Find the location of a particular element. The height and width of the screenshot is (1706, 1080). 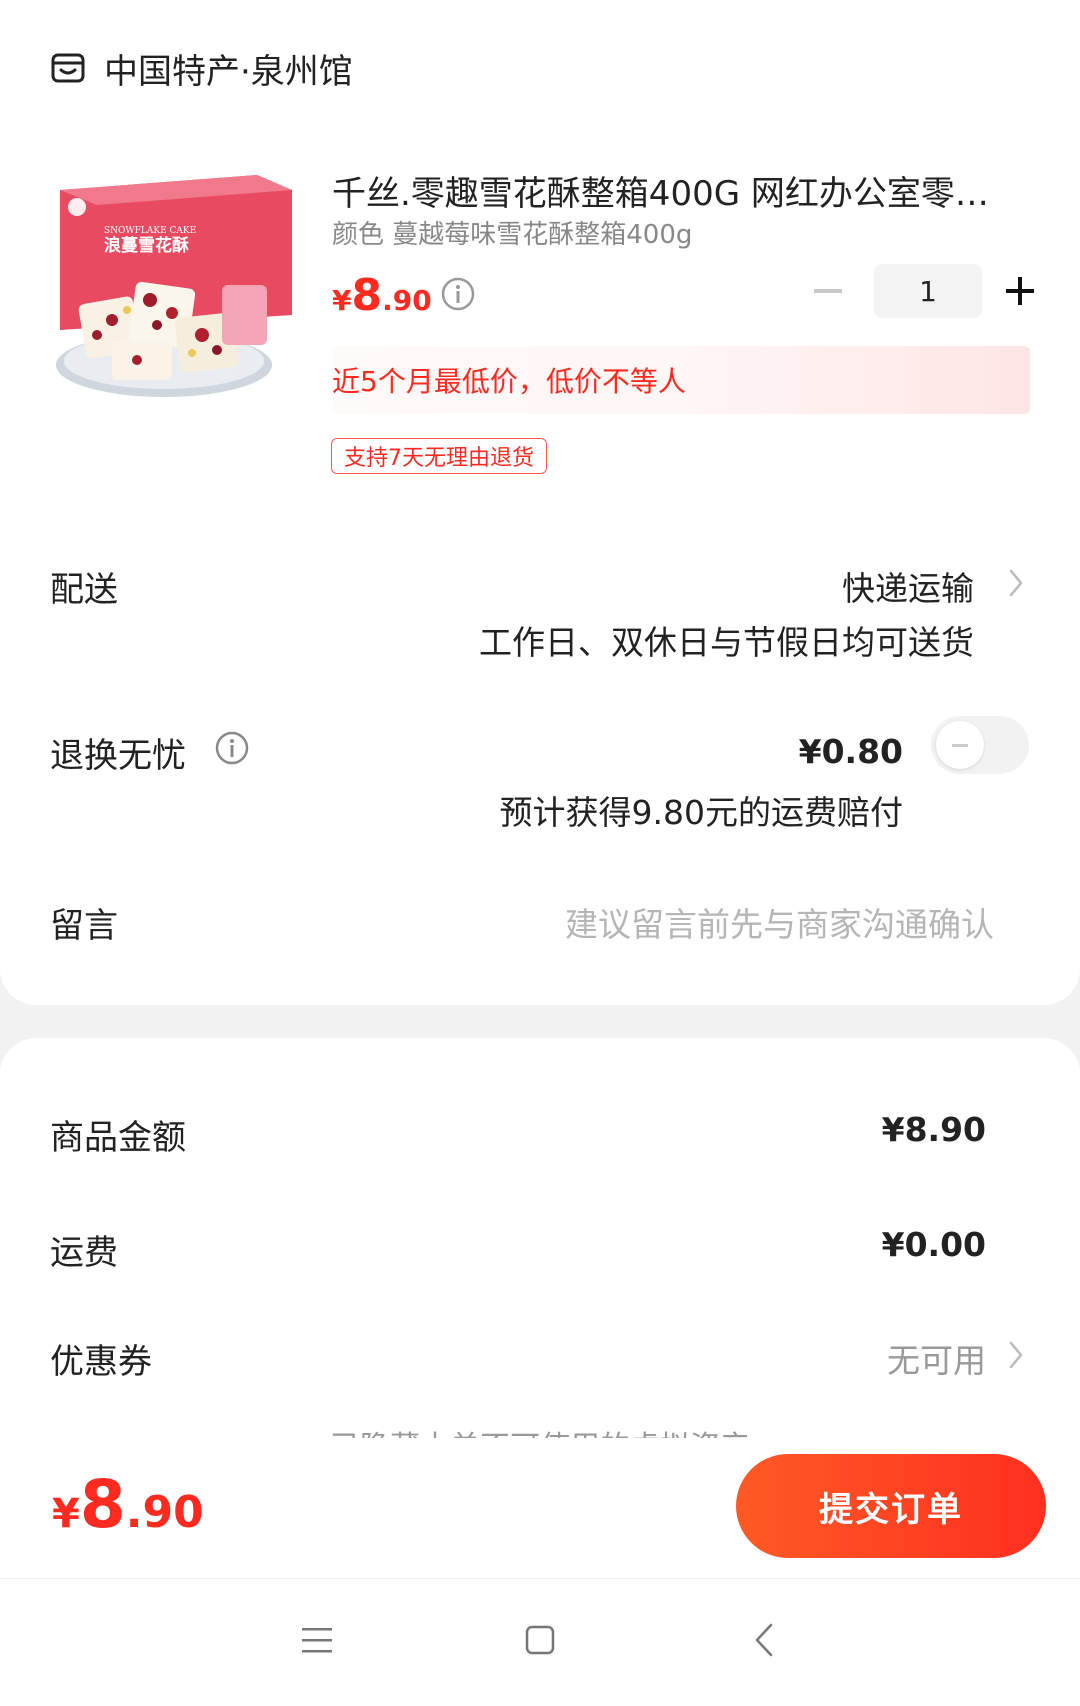

system-nav-bar is located at coordinates (540, 1642).